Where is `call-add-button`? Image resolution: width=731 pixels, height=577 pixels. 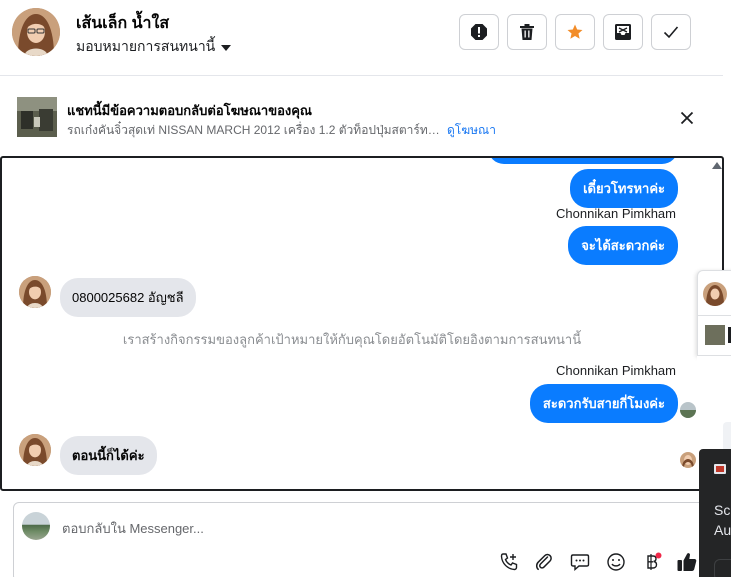 call-add-button is located at coordinates (509, 562).